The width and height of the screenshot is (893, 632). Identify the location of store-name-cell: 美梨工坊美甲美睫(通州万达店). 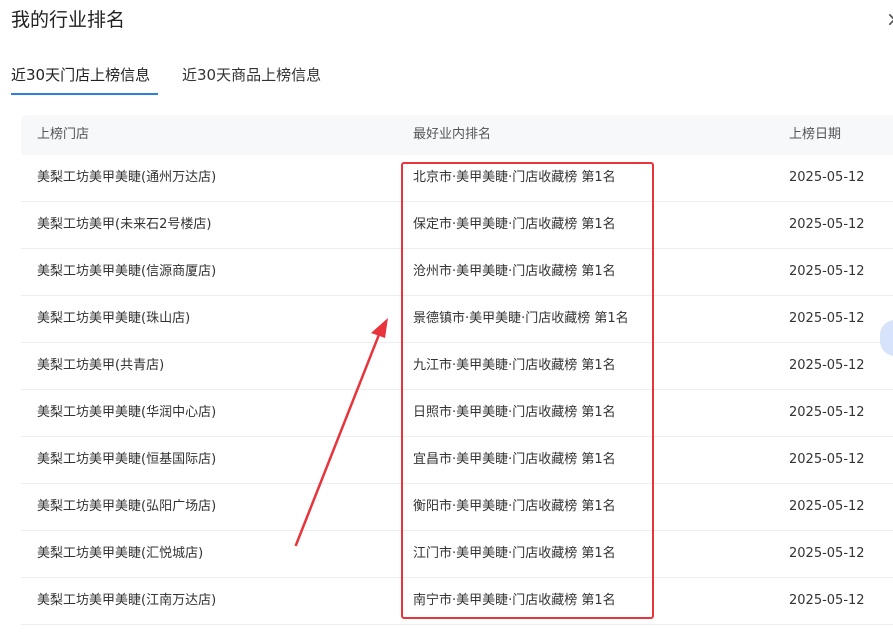
(127, 177).